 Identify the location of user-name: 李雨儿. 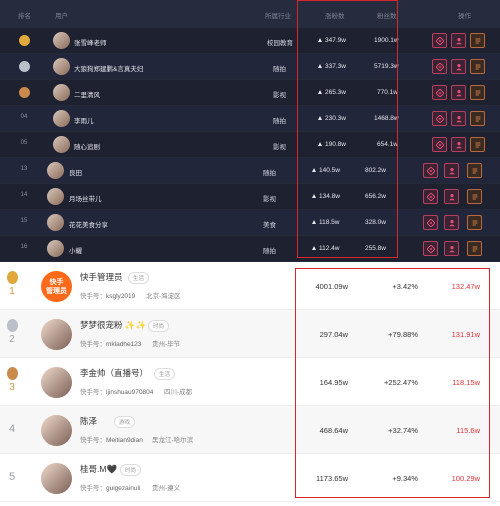
(84, 120).